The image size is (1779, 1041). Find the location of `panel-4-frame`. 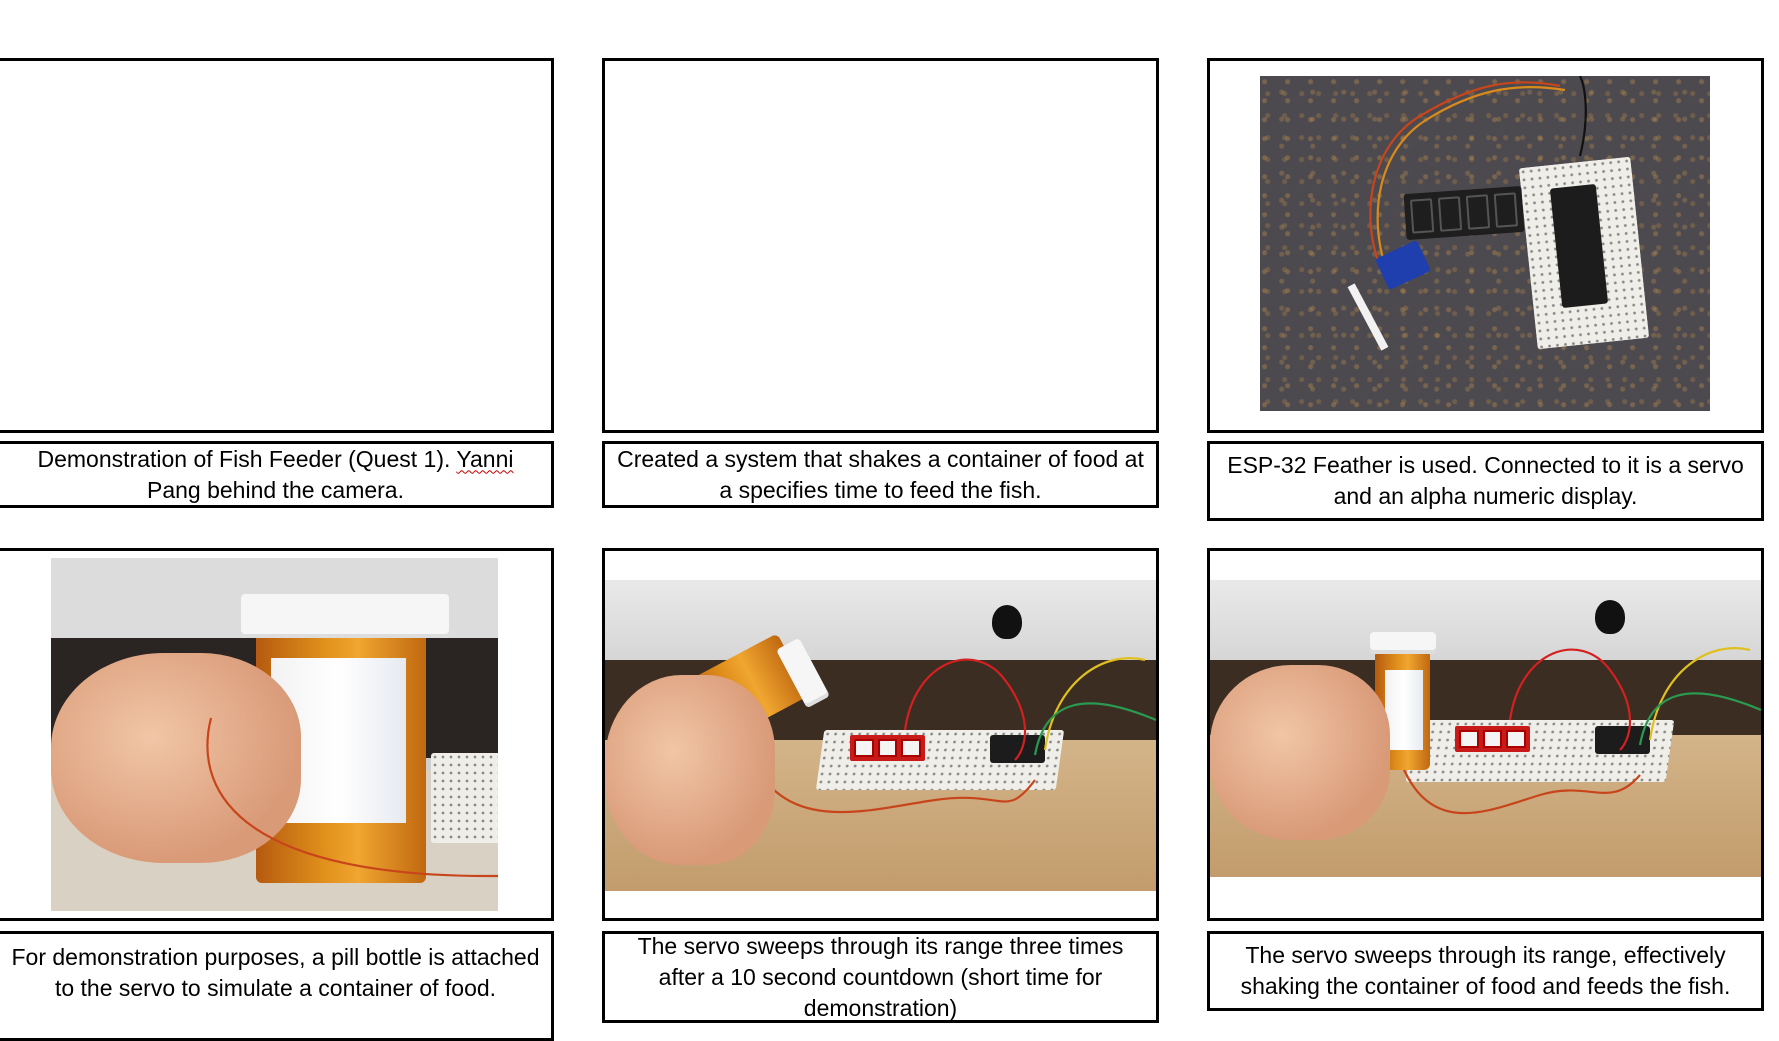

panel-4-frame is located at coordinates (277, 734).